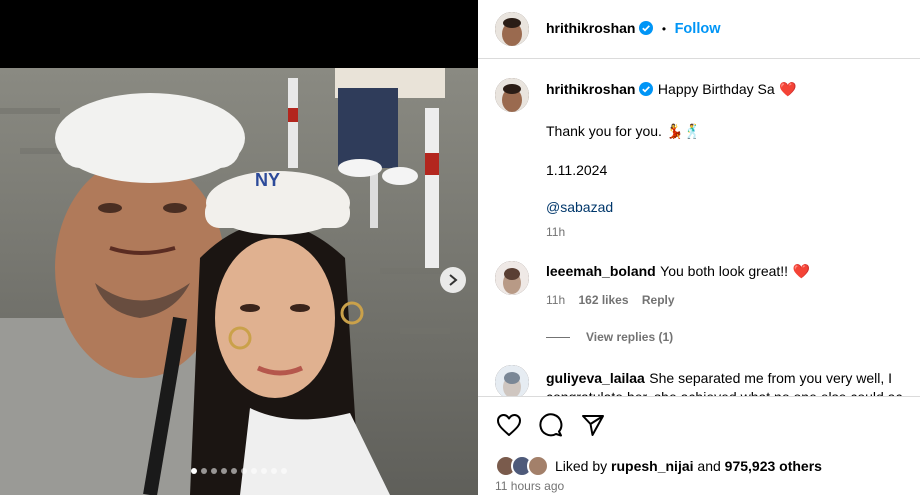  I want to click on heart-icon, so click(509, 425).